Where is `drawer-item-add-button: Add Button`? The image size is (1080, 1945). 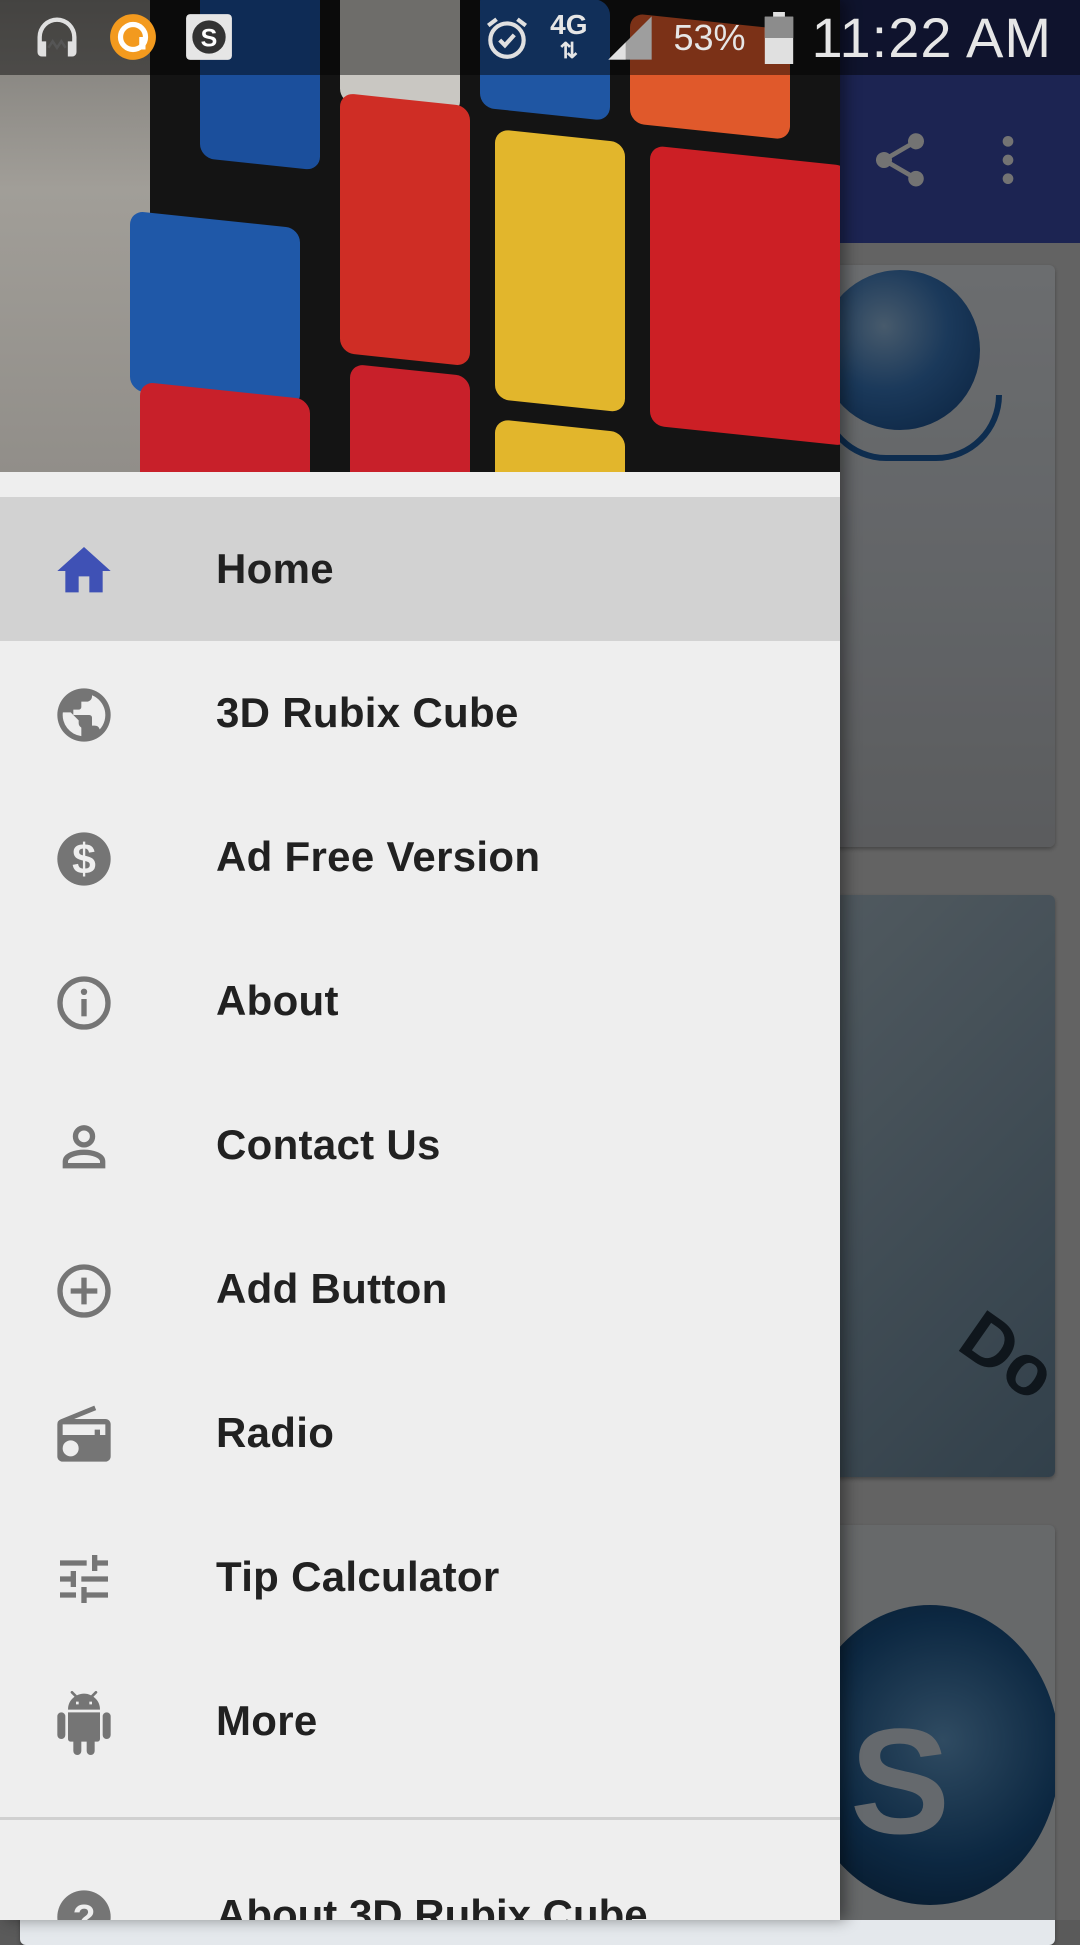
drawer-item-add-button: Add Button is located at coordinates (420, 1289).